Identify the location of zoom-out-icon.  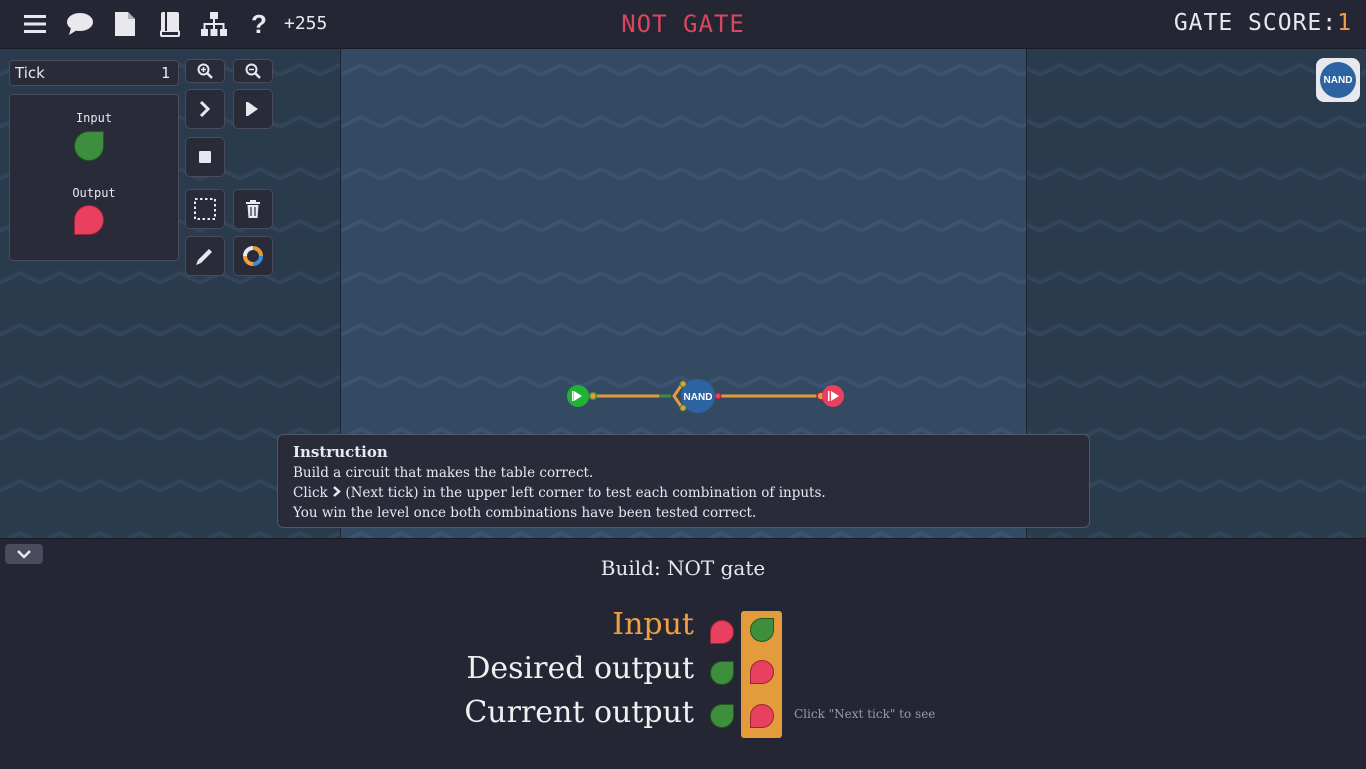
(253, 71).